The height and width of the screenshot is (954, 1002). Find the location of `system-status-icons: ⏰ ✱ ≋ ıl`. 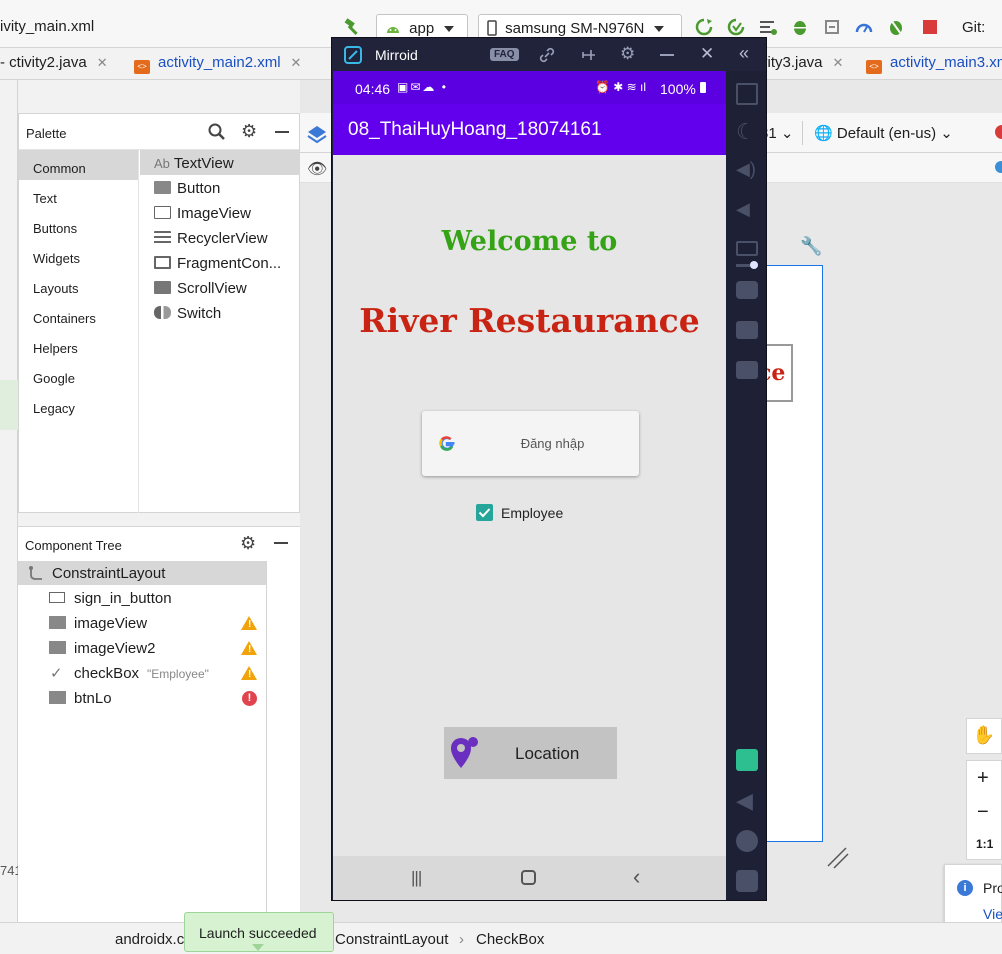

system-status-icons: ⏰ ✱ ≋ ıl is located at coordinates (621, 87).